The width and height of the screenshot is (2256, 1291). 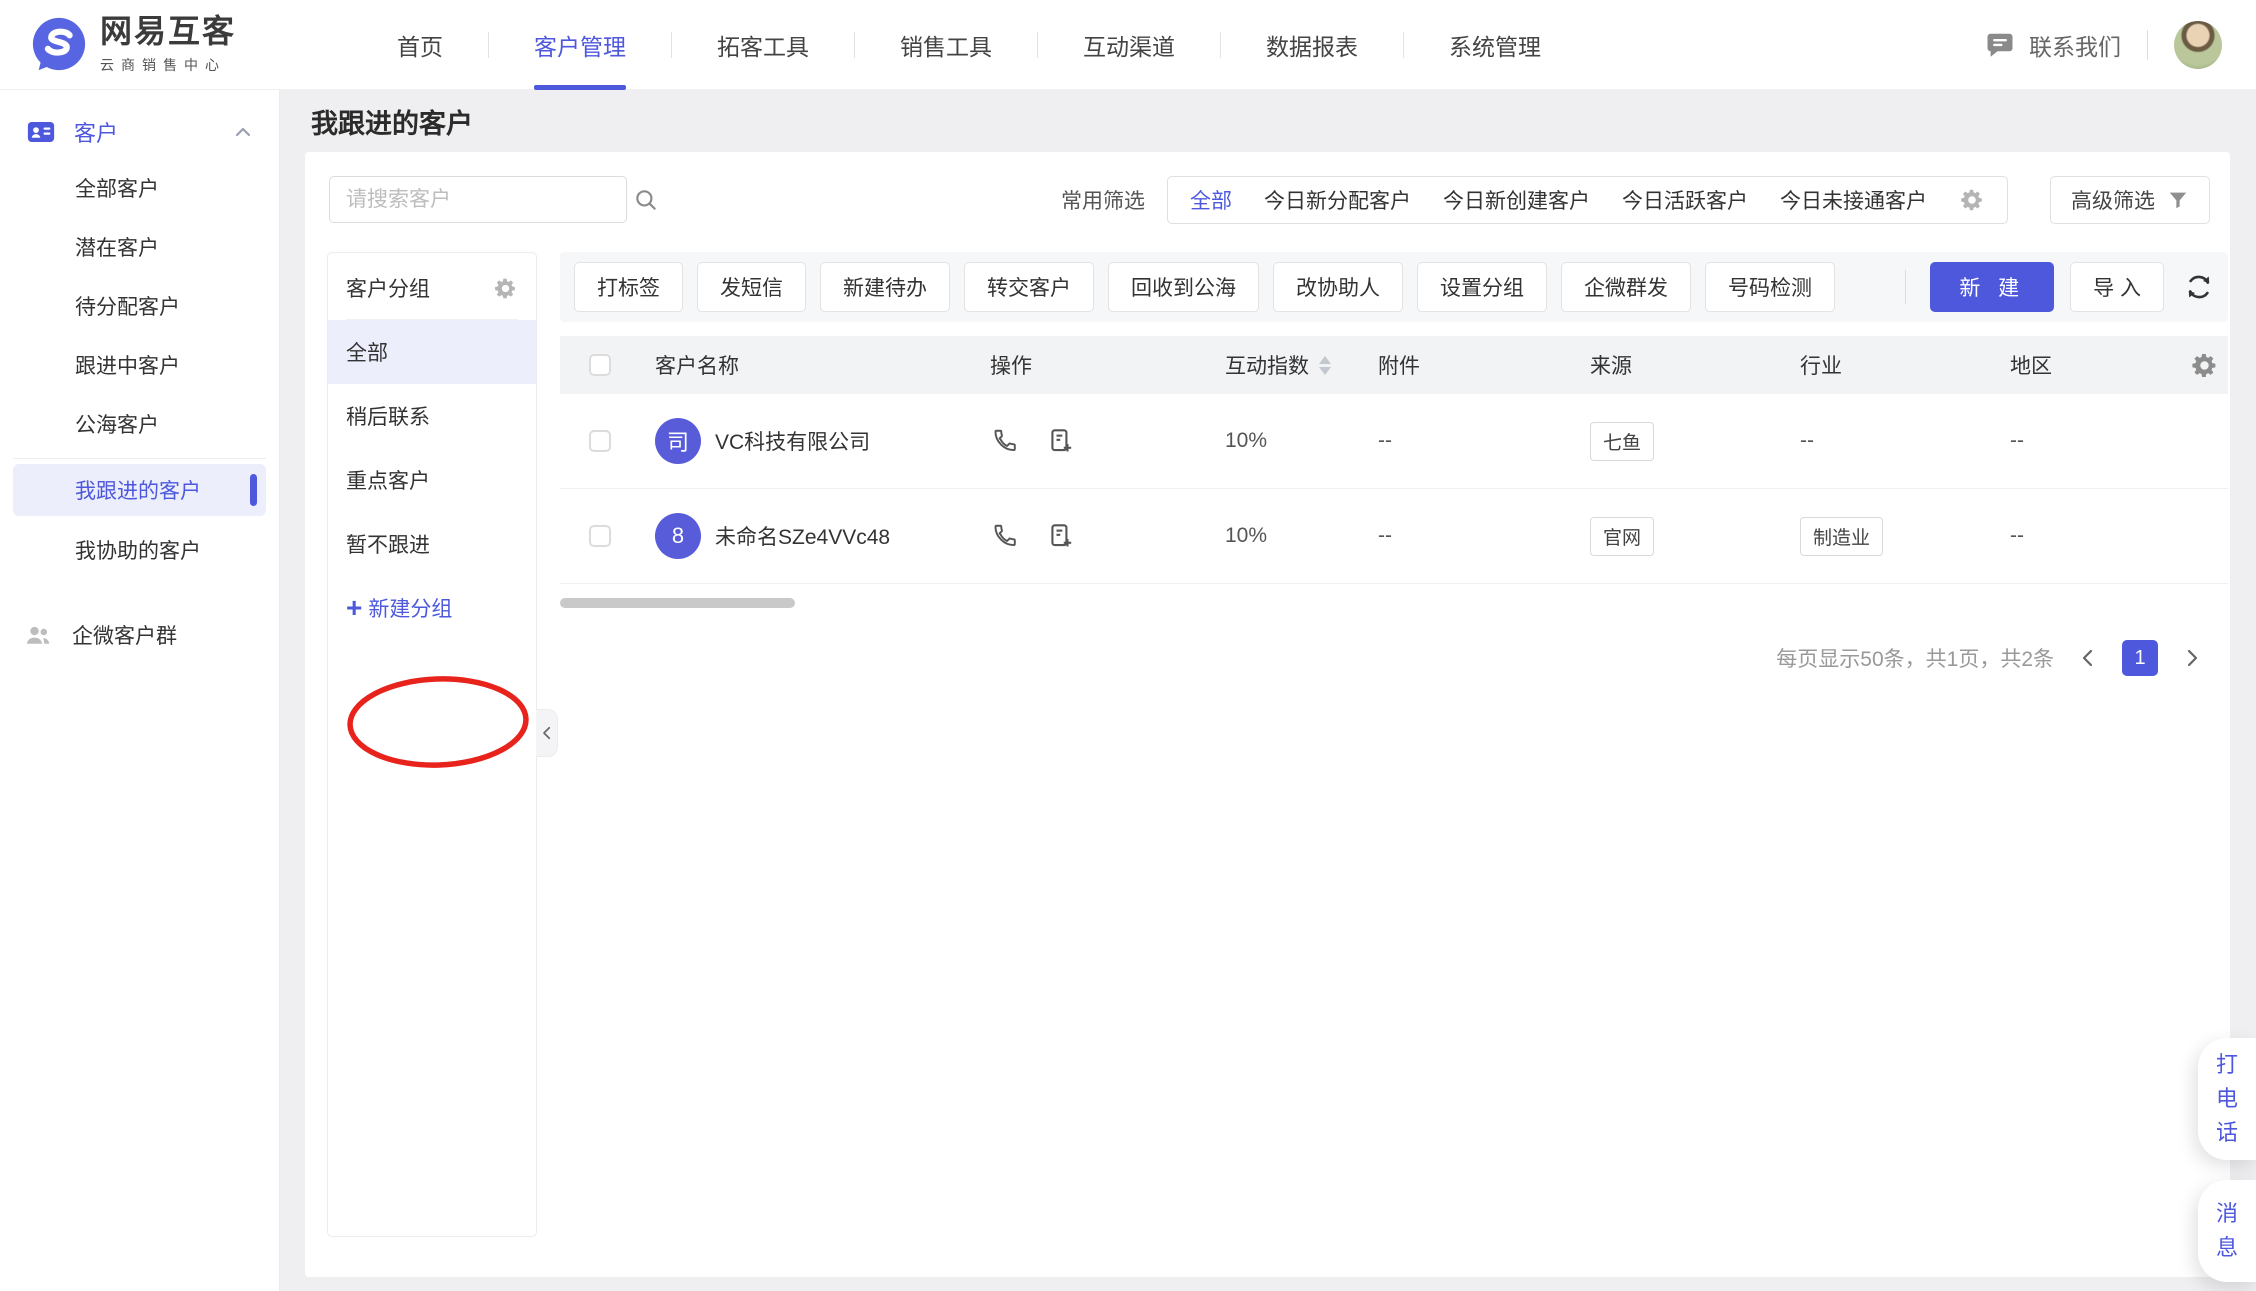 What do you see at coordinates (1267, 366) in the screenshot?
I see `column-label: 互动指数` at bounding box center [1267, 366].